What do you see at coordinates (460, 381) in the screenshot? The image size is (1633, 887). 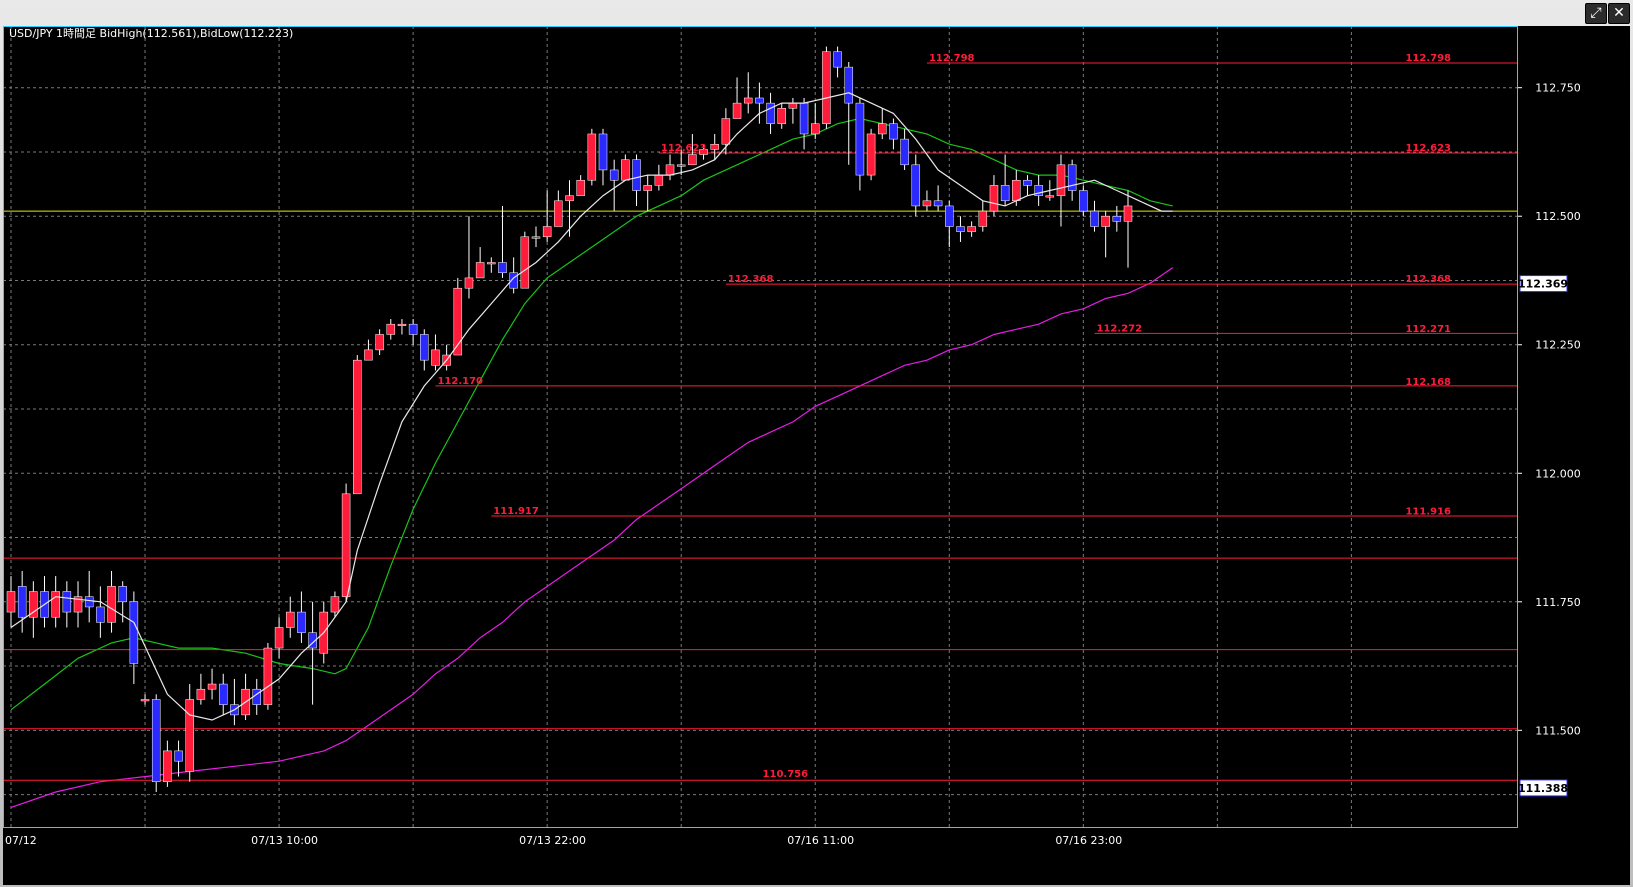 I see `level-label: 112.170` at bounding box center [460, 381].